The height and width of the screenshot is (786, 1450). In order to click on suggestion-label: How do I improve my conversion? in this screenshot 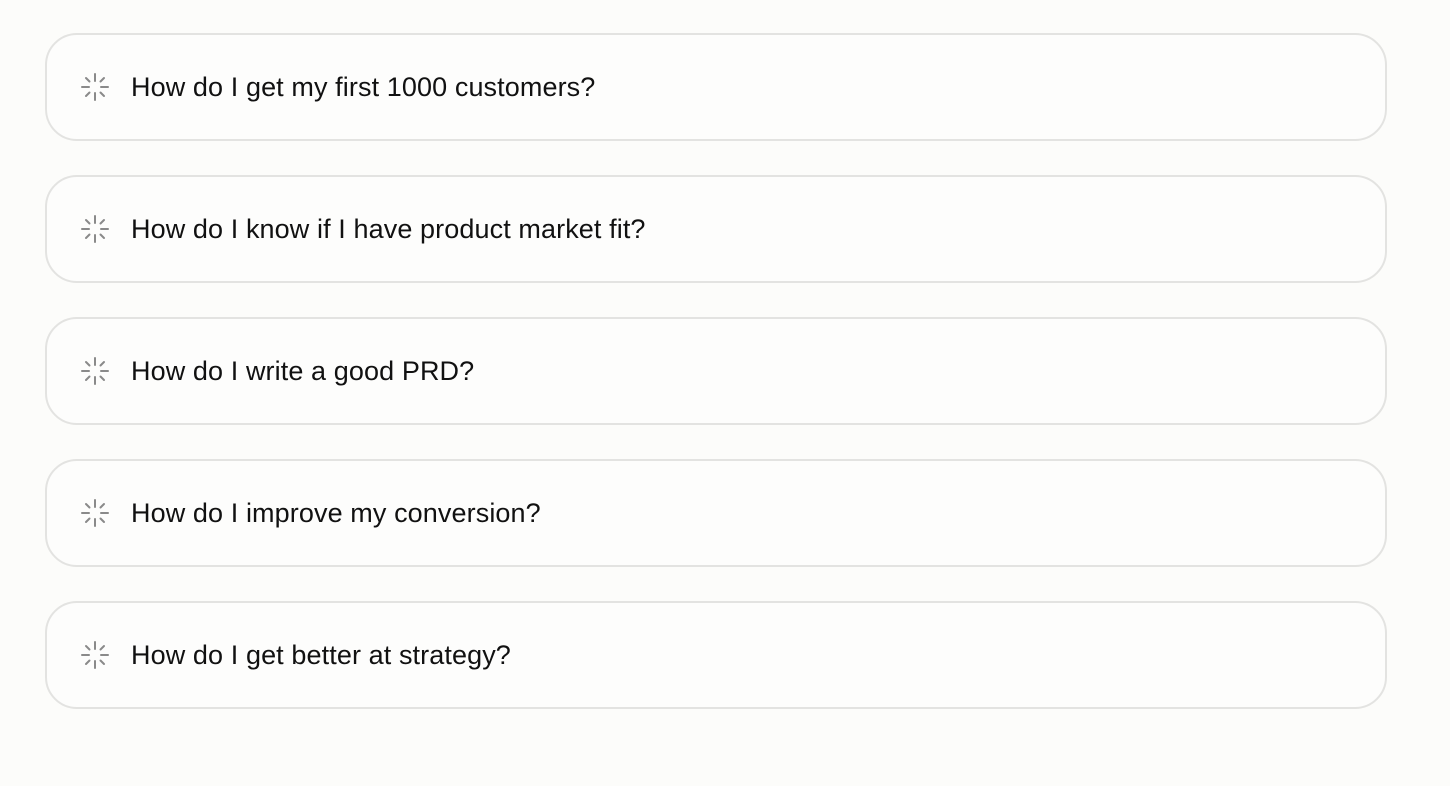, I will do `click(336, 512)`.